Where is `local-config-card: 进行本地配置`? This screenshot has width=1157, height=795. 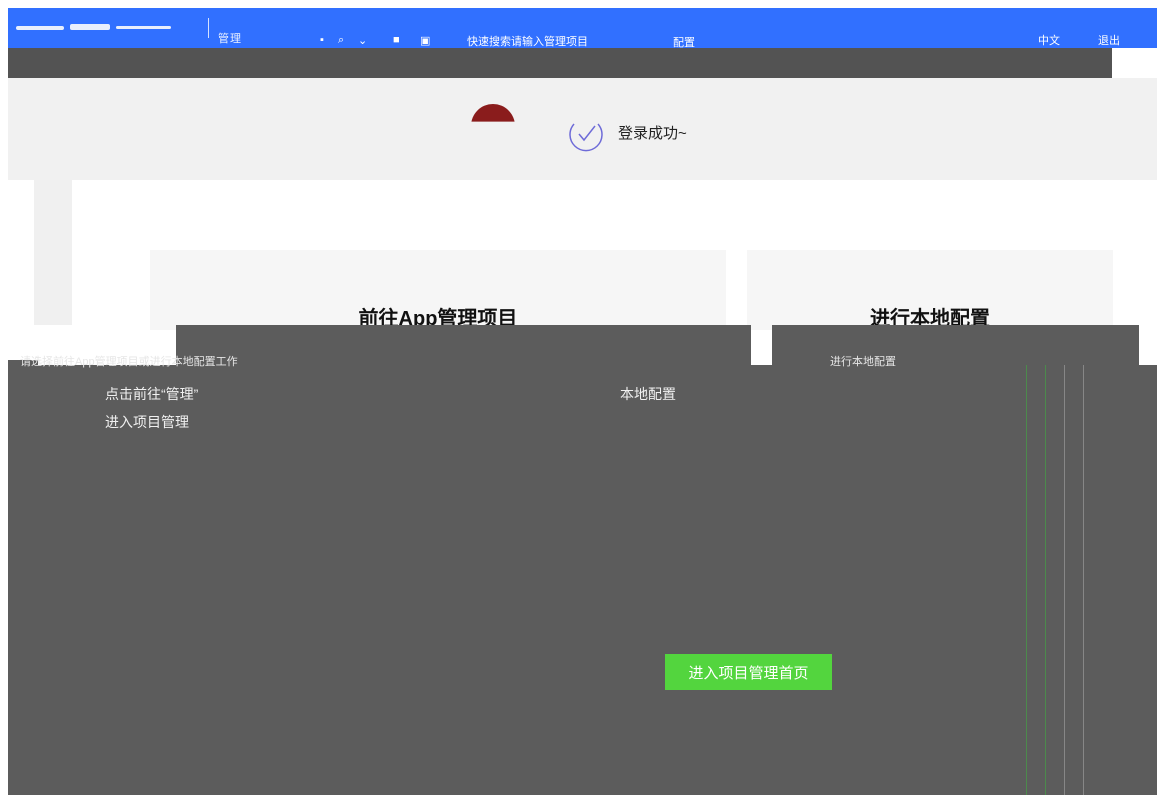
local-config-card: 进行本地配置 is located at coordinates (930, 290).